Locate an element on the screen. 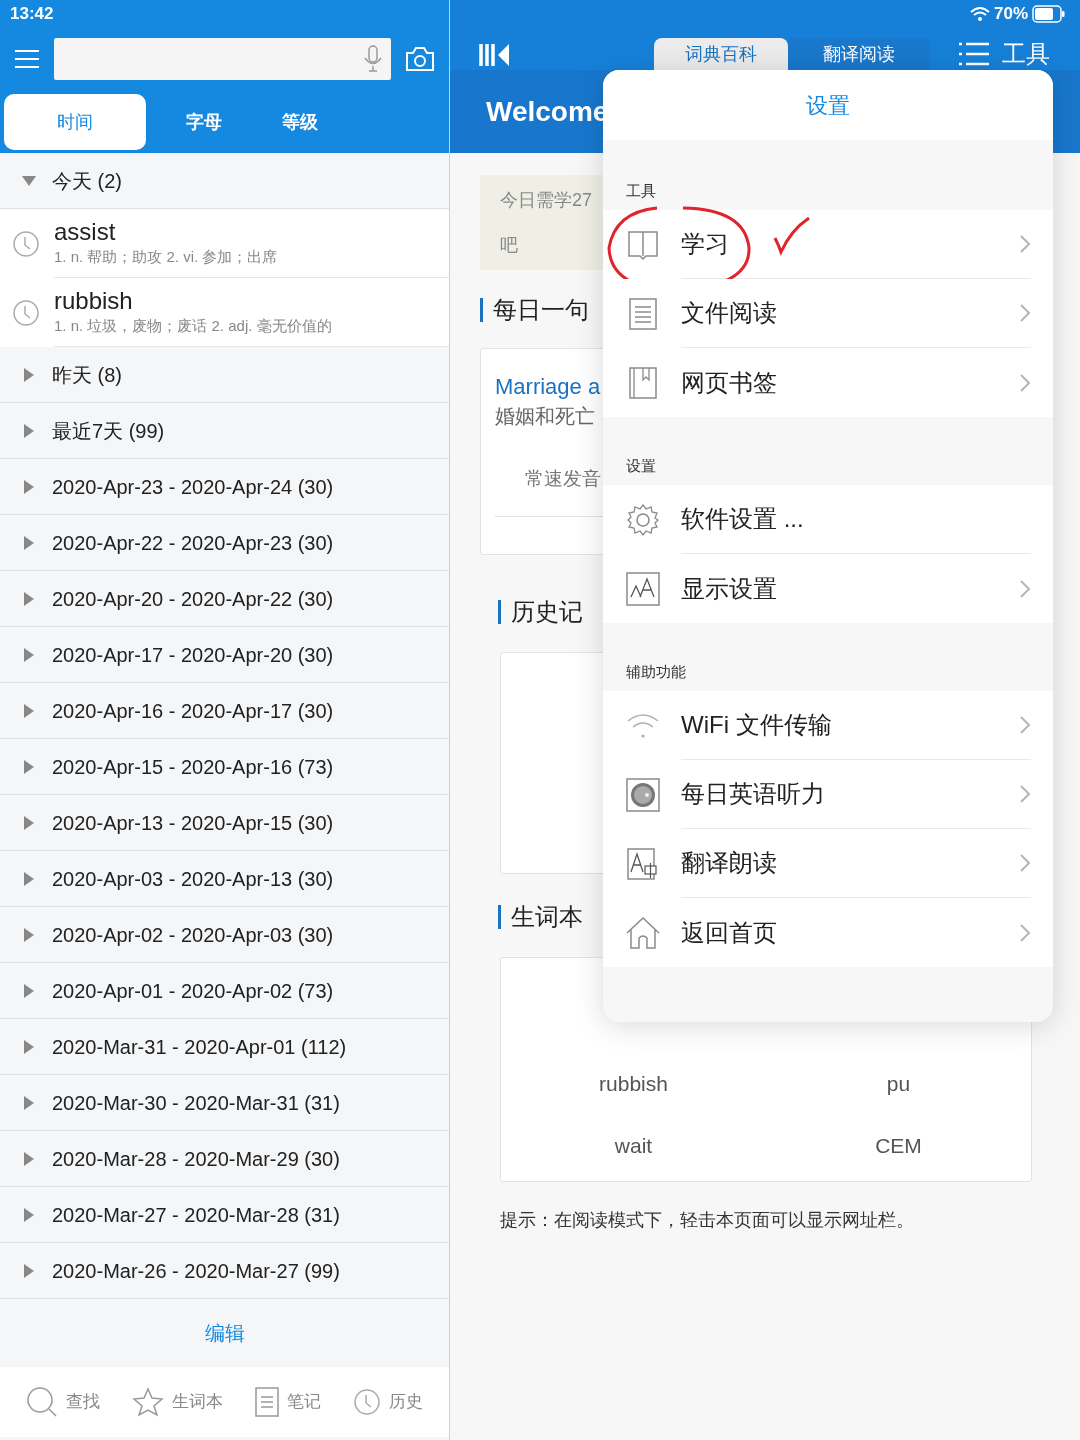 Image resolution: width=1080 pixels, height=1440 pixels. history-group-row: 2020-Apr-01 - 2020-Apr-02 (73) is located at coordinates (224, 991).